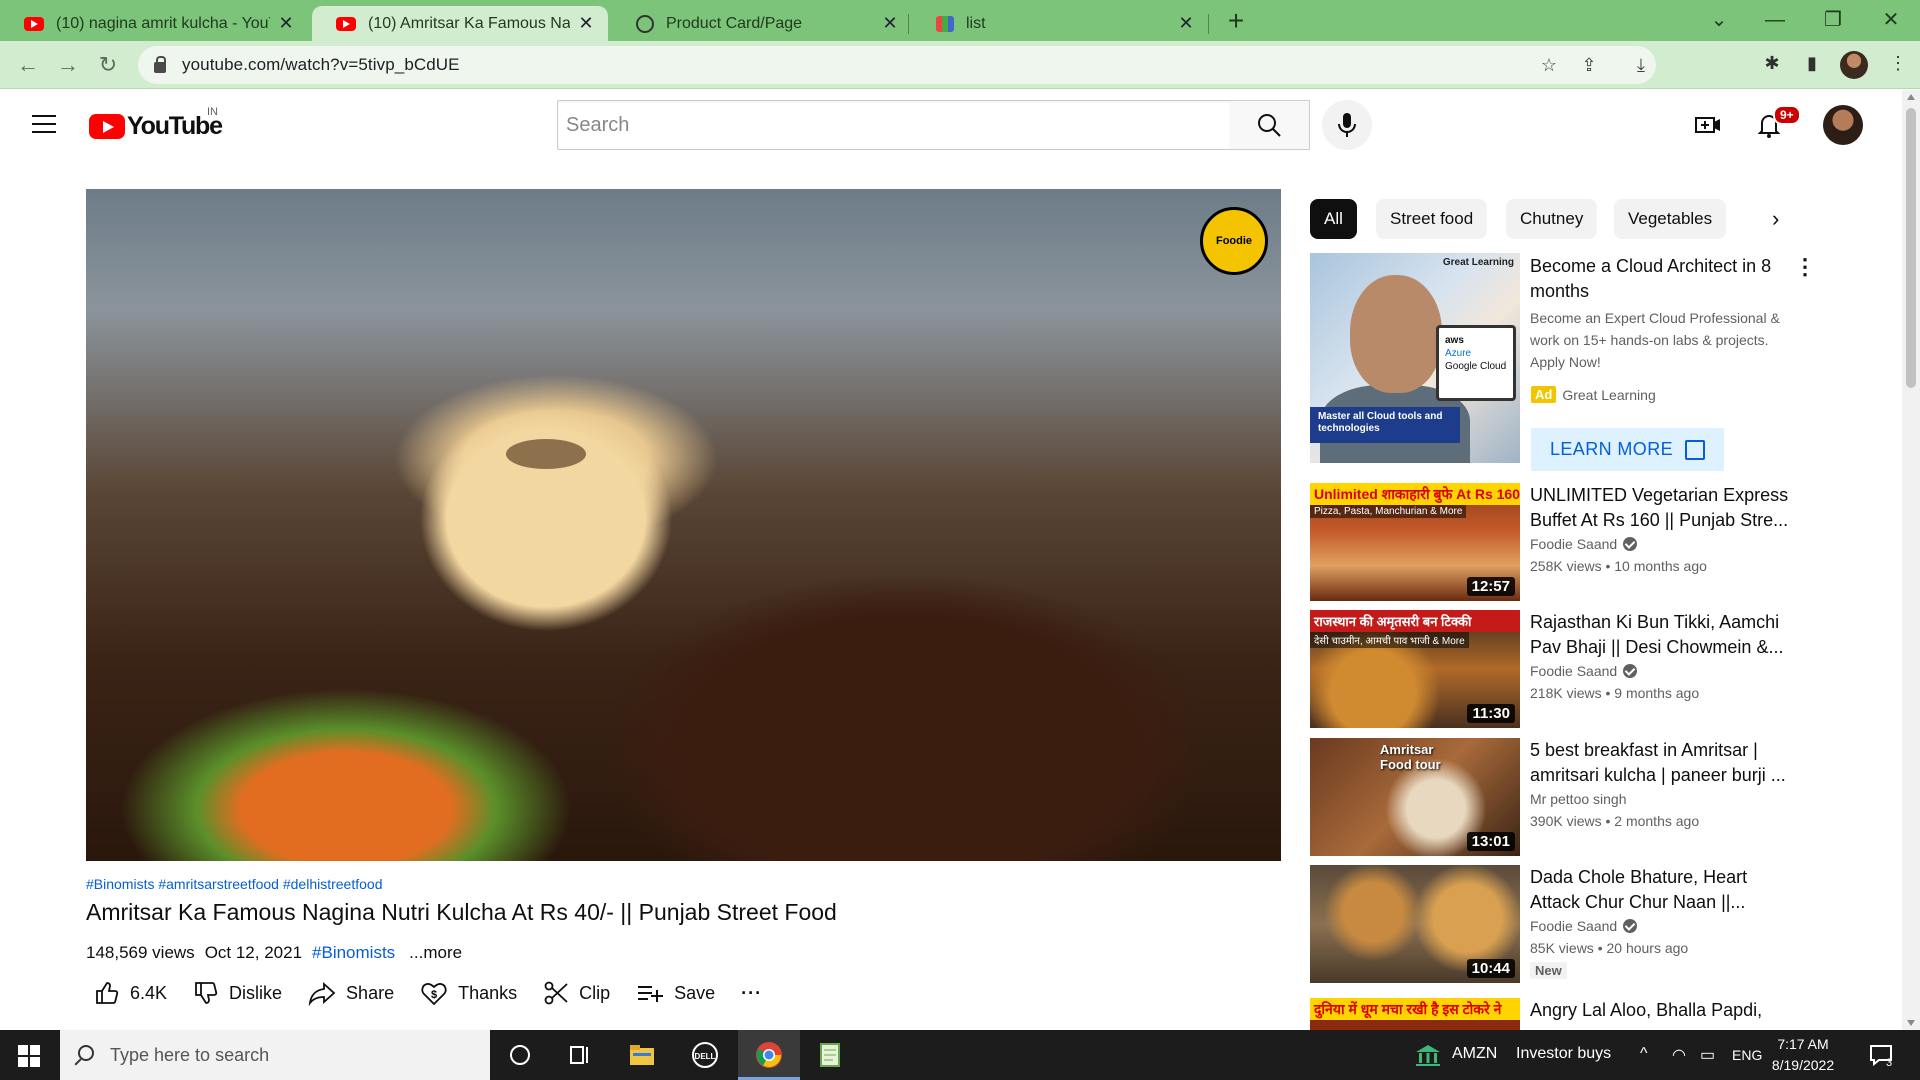  Describe the element at coordinates (1563, 1054) in the screenshot. I see `stock-news: Investor buys` at that location.